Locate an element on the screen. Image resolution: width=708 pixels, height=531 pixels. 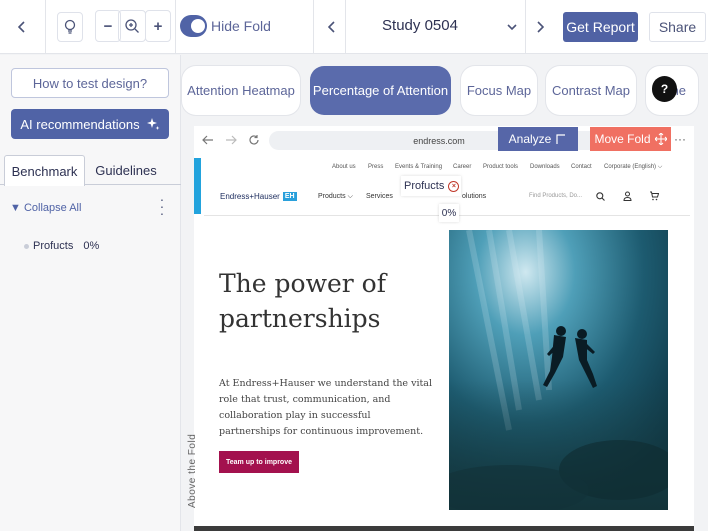
help-button: ? is located at coordinates (664, 89).